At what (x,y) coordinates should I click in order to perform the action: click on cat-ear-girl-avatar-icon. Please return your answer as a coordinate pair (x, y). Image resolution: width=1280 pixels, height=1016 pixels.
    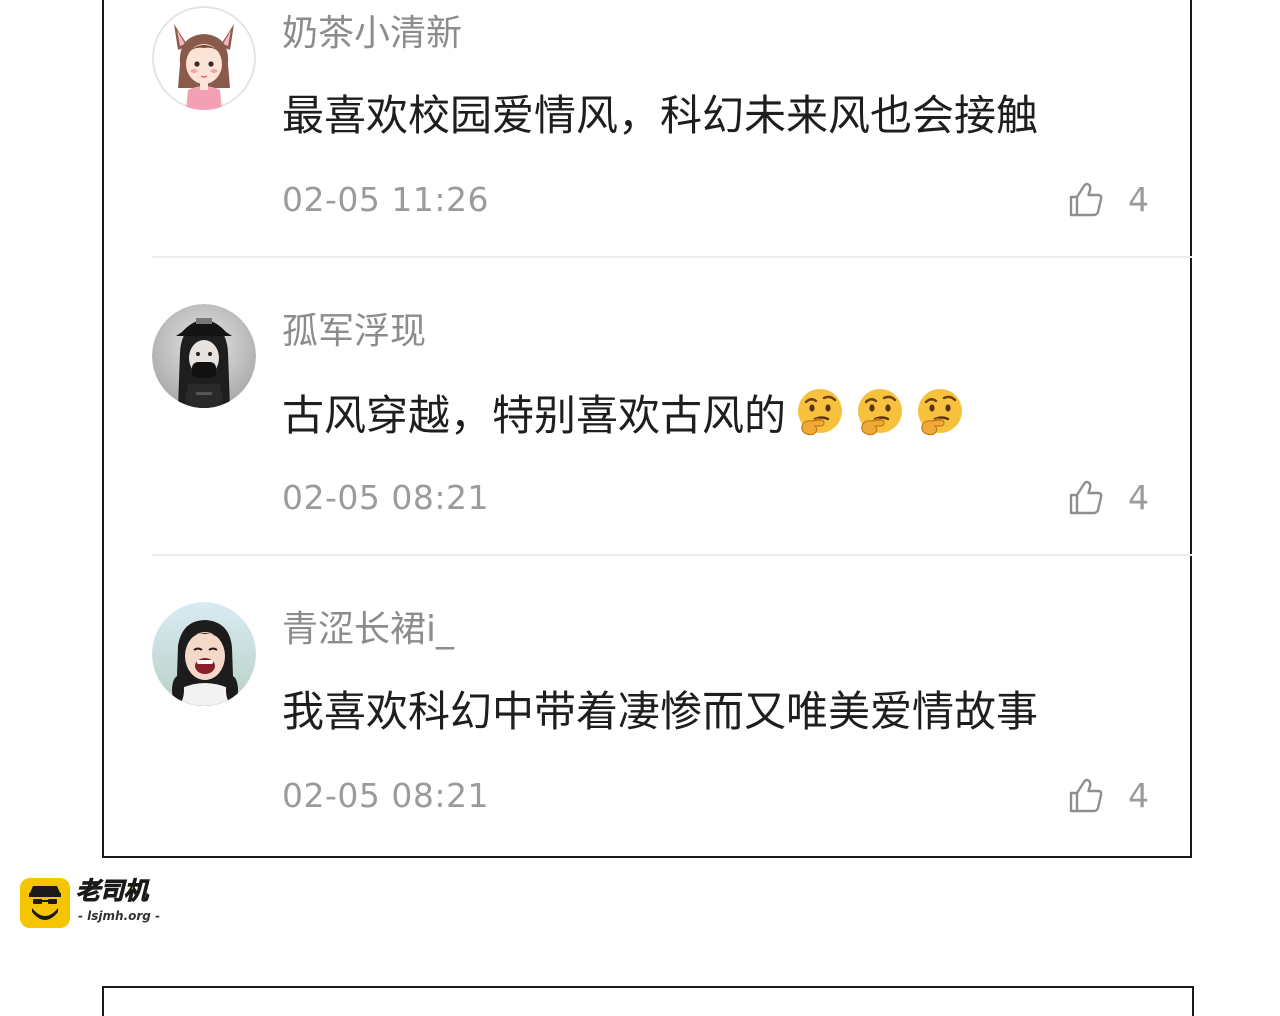
    Looking at the image, I should click on (204, 58).